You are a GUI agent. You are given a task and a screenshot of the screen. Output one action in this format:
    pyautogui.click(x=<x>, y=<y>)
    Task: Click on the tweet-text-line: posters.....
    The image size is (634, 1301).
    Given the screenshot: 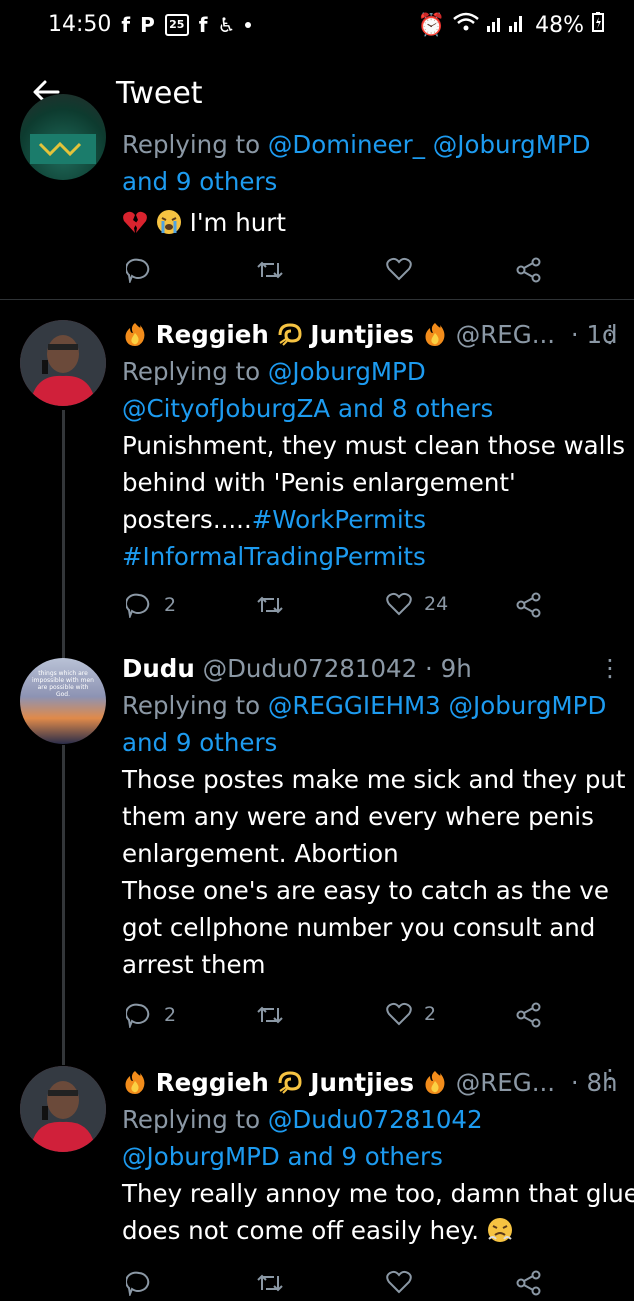 What is the action you would take?
    pyautogui.click(x=187, y=519)
    